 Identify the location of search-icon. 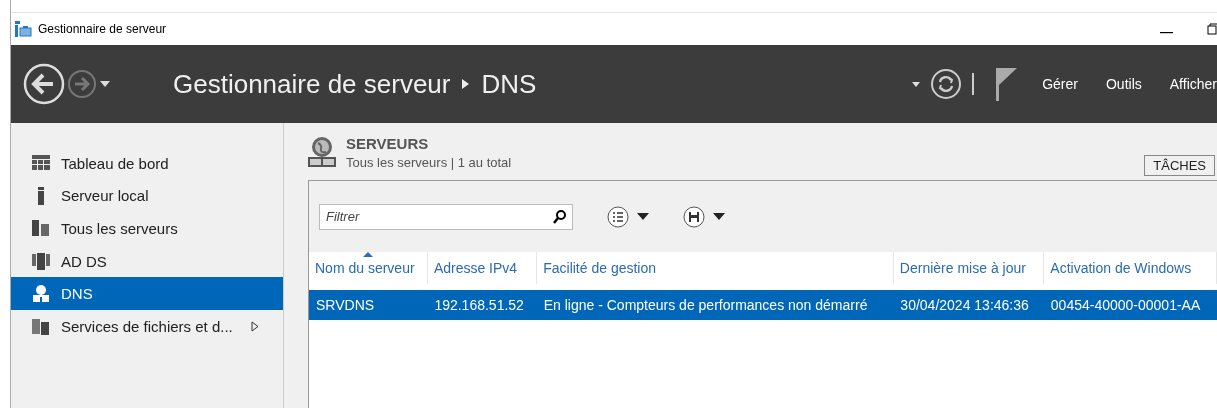
(559, 216).